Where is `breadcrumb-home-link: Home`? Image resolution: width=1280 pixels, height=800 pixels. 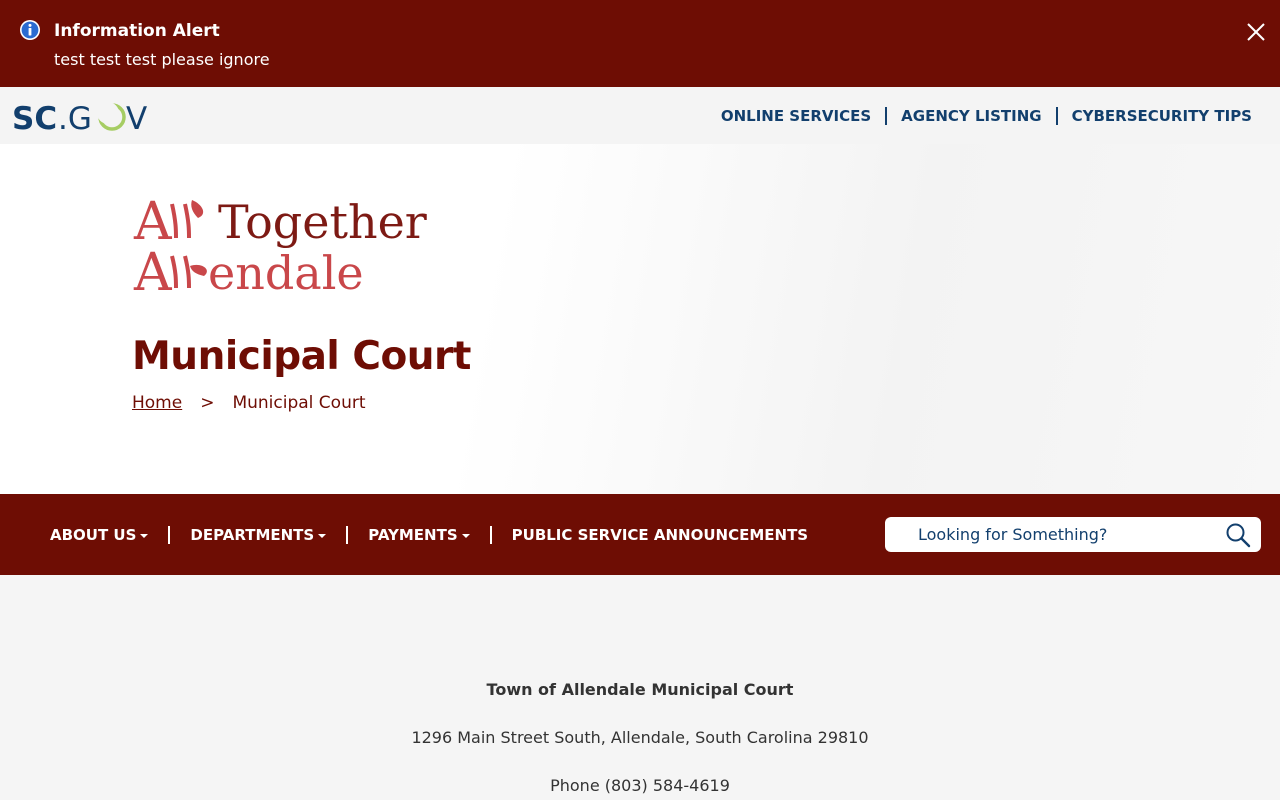
breadcrumb-home-link: Home is located at coordinates (157, 403).